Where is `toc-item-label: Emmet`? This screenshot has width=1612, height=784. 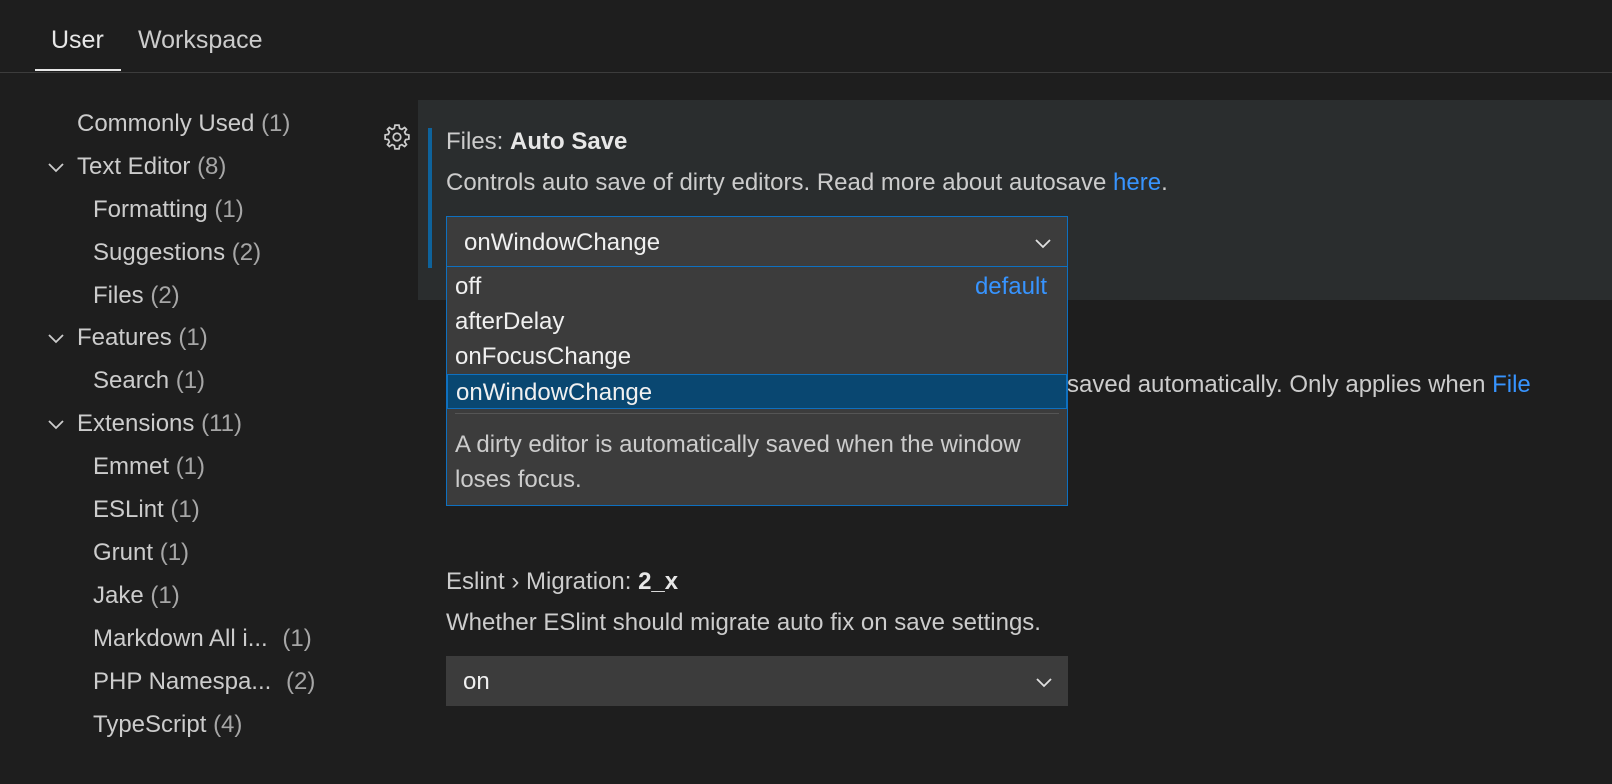
toc-item-label: Emmet is located at coordinates (131, 466).